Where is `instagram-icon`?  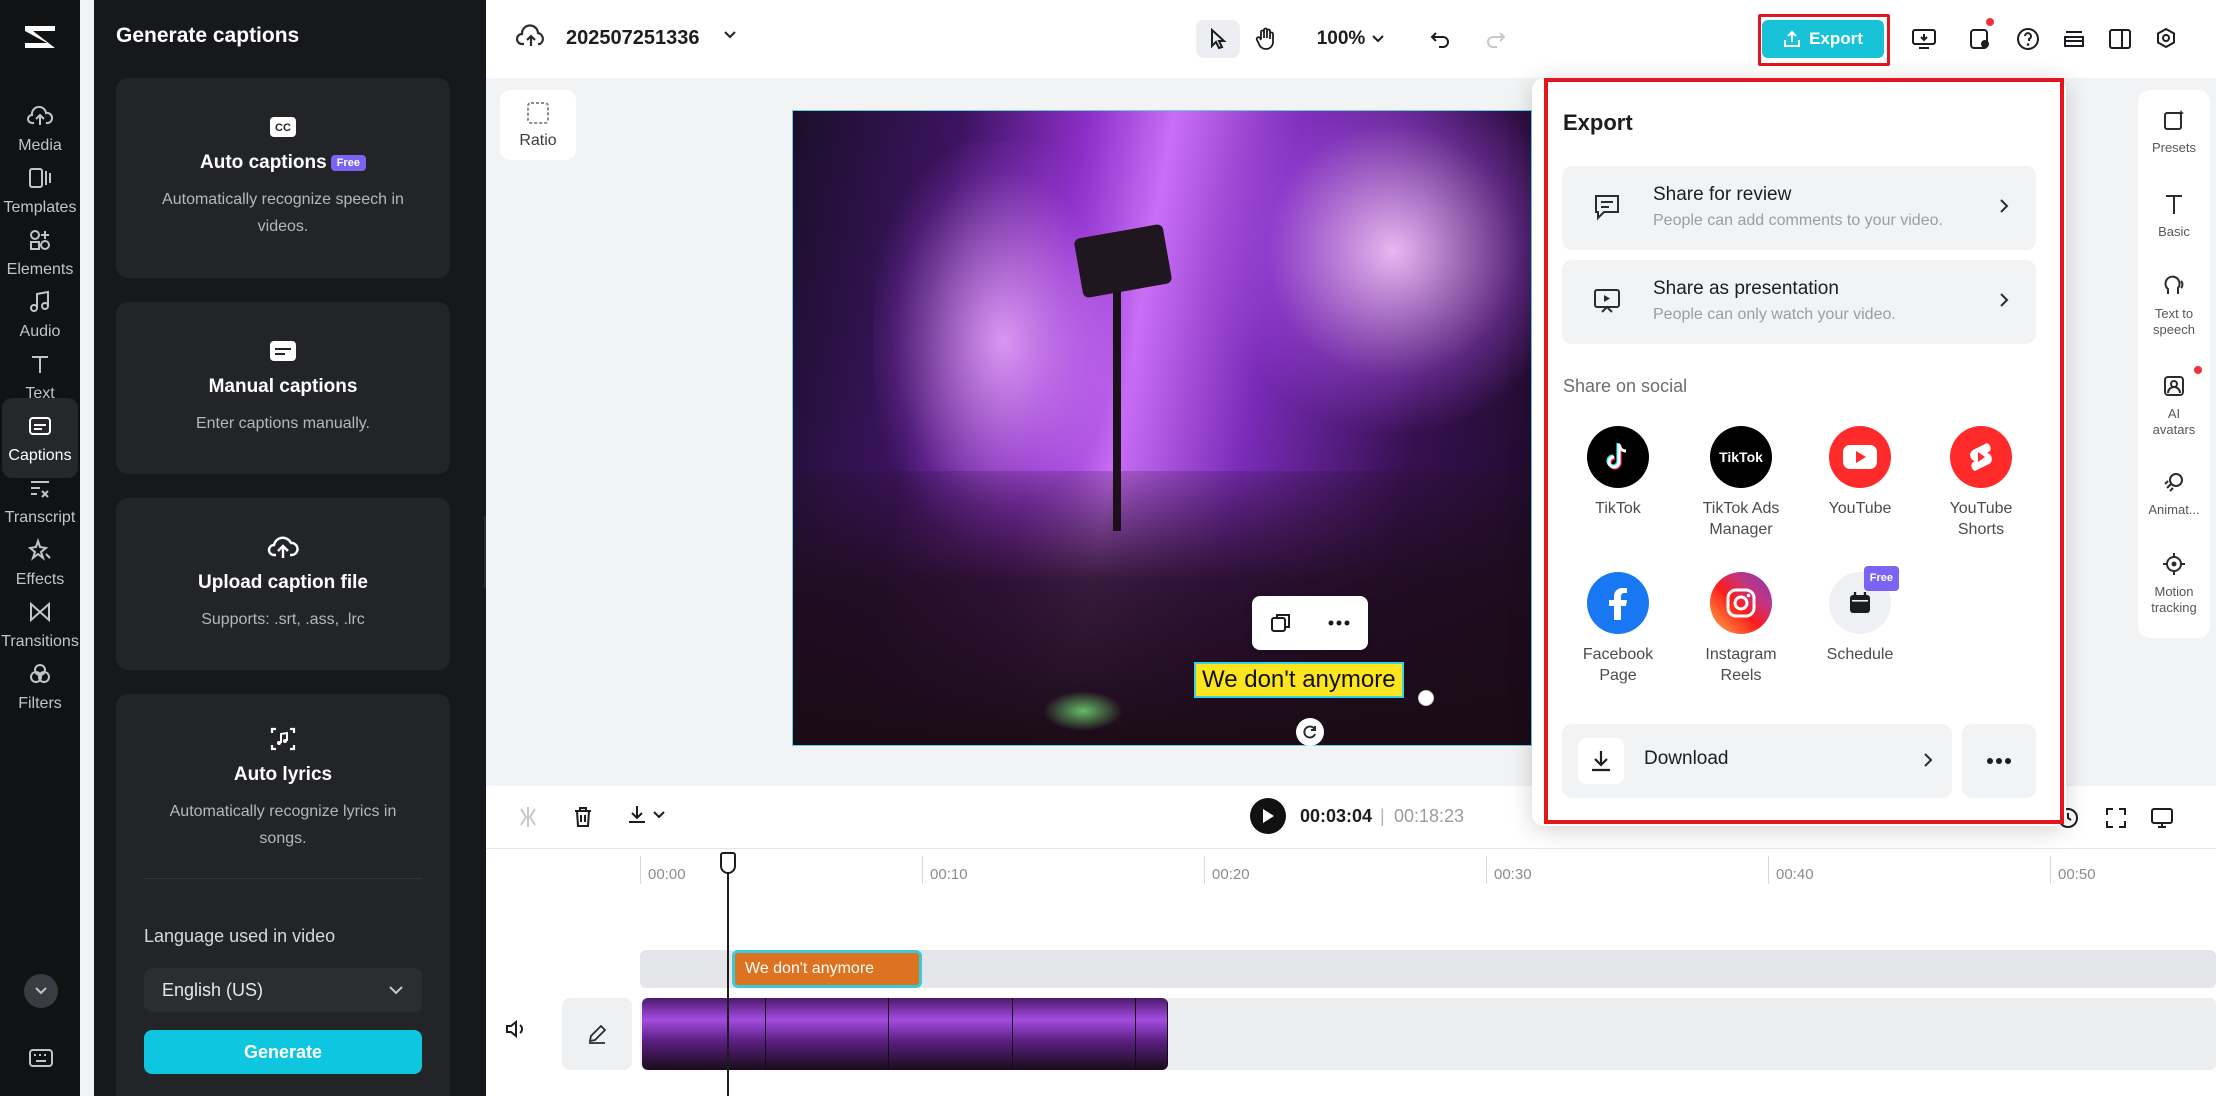
instagram-icon is located at coordinates (1741, 603).